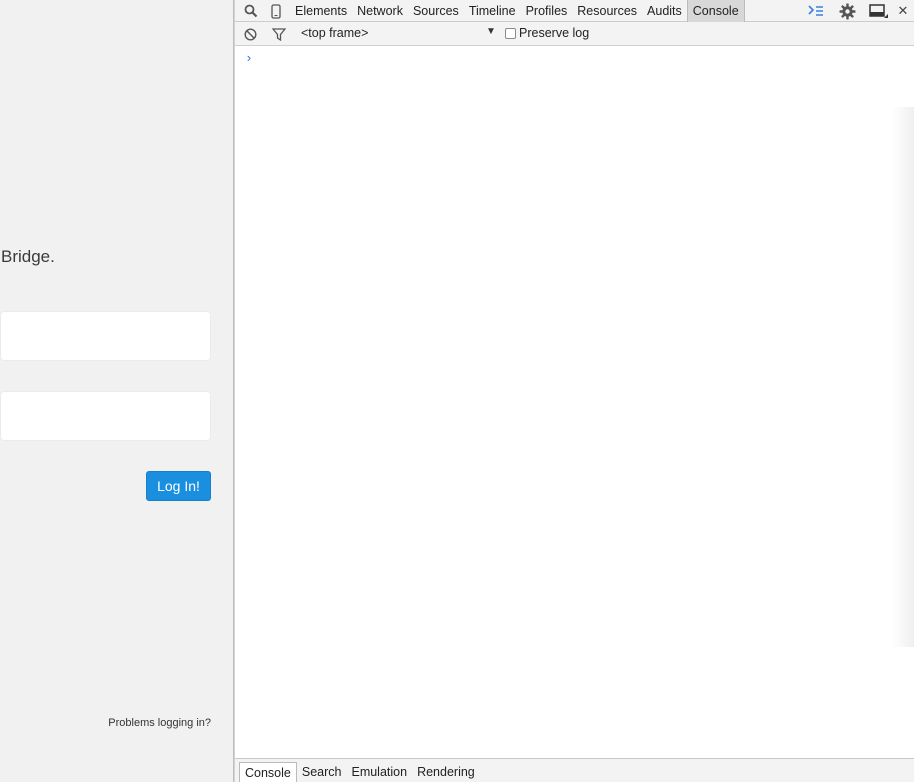 Image resolution: width=914 pixels, height=782 pixels. Describe the element at coordinates (28, 256) in the screenshot. I see `tagline: Bridge.` at that location.